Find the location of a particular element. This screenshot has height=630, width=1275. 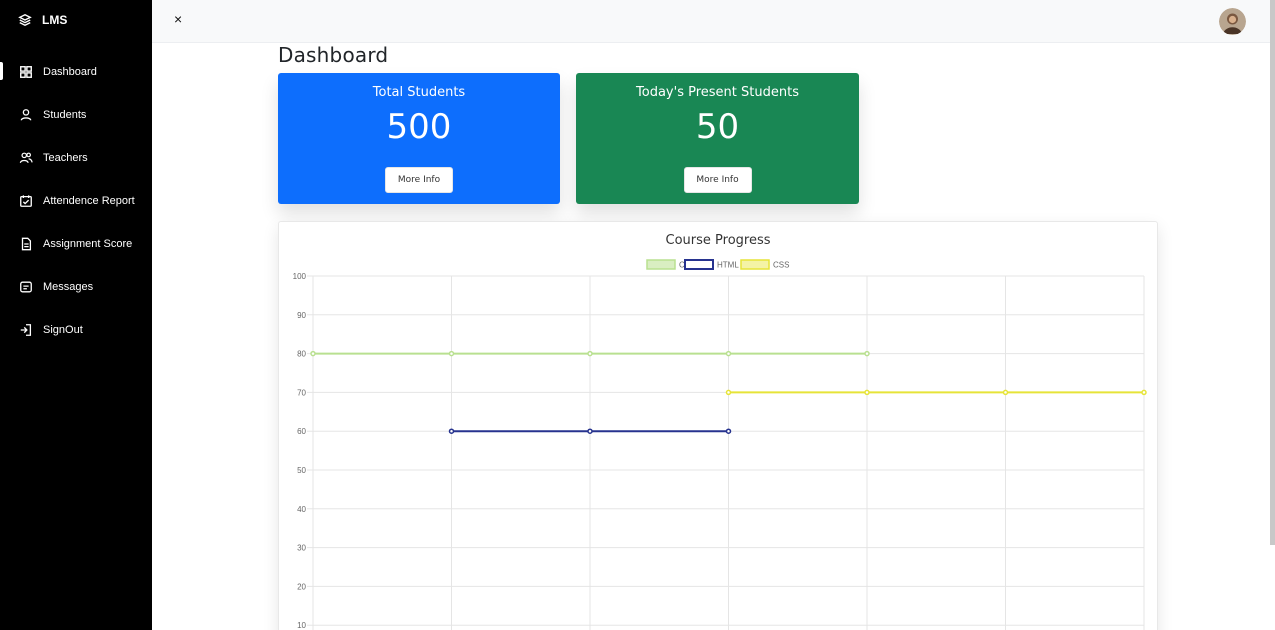

sidebar-item-messages: Messages is located at coordinates (76, 286).